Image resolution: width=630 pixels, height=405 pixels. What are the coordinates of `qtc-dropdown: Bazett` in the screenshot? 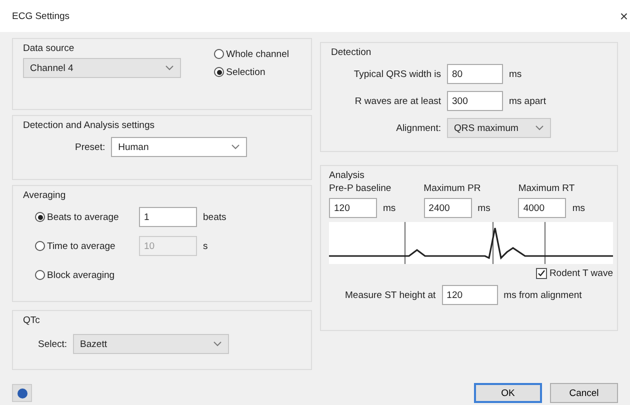 It's located at (151, 344).